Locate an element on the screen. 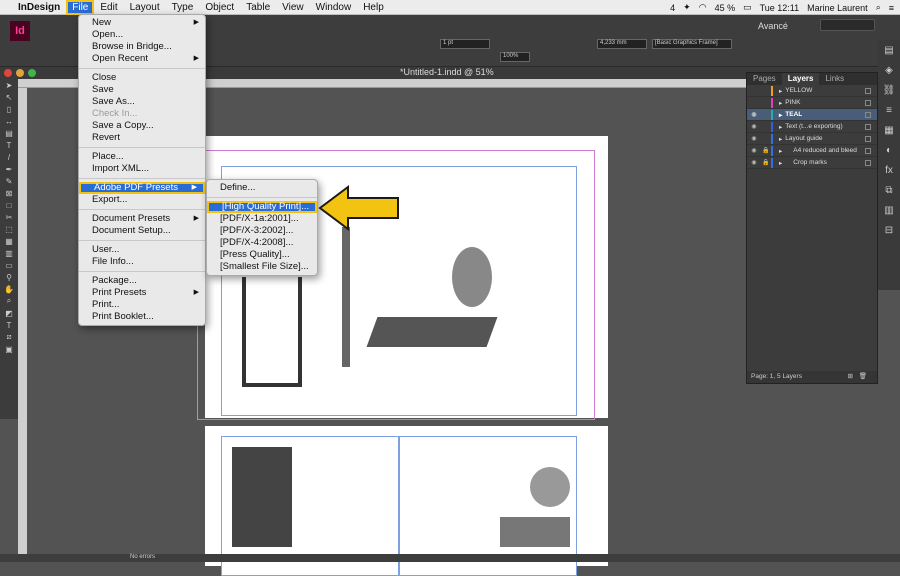 The width and height of the screenshot is (900, 576). gap-tool-icon: ↔ is located at coordinates (9, 121).